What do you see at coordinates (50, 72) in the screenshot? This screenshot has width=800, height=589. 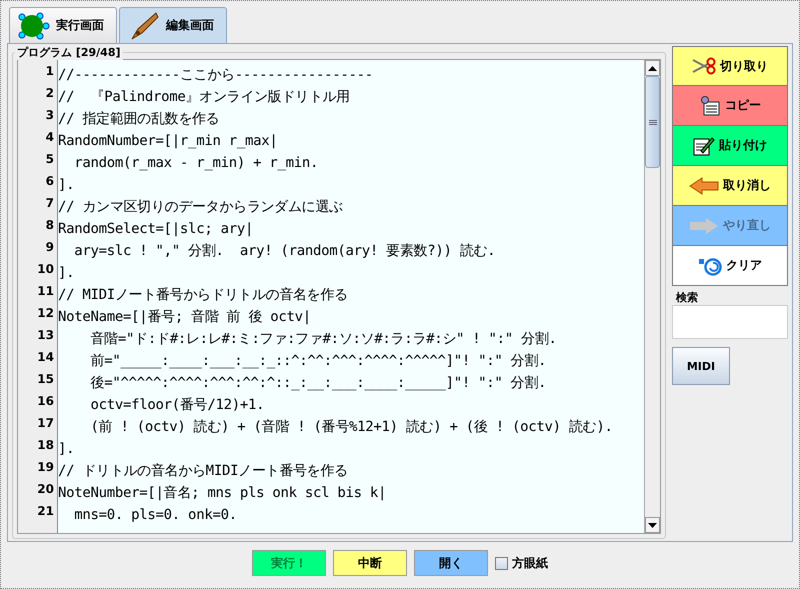 I see `line-number: 1` at bounding box center [50, 72].